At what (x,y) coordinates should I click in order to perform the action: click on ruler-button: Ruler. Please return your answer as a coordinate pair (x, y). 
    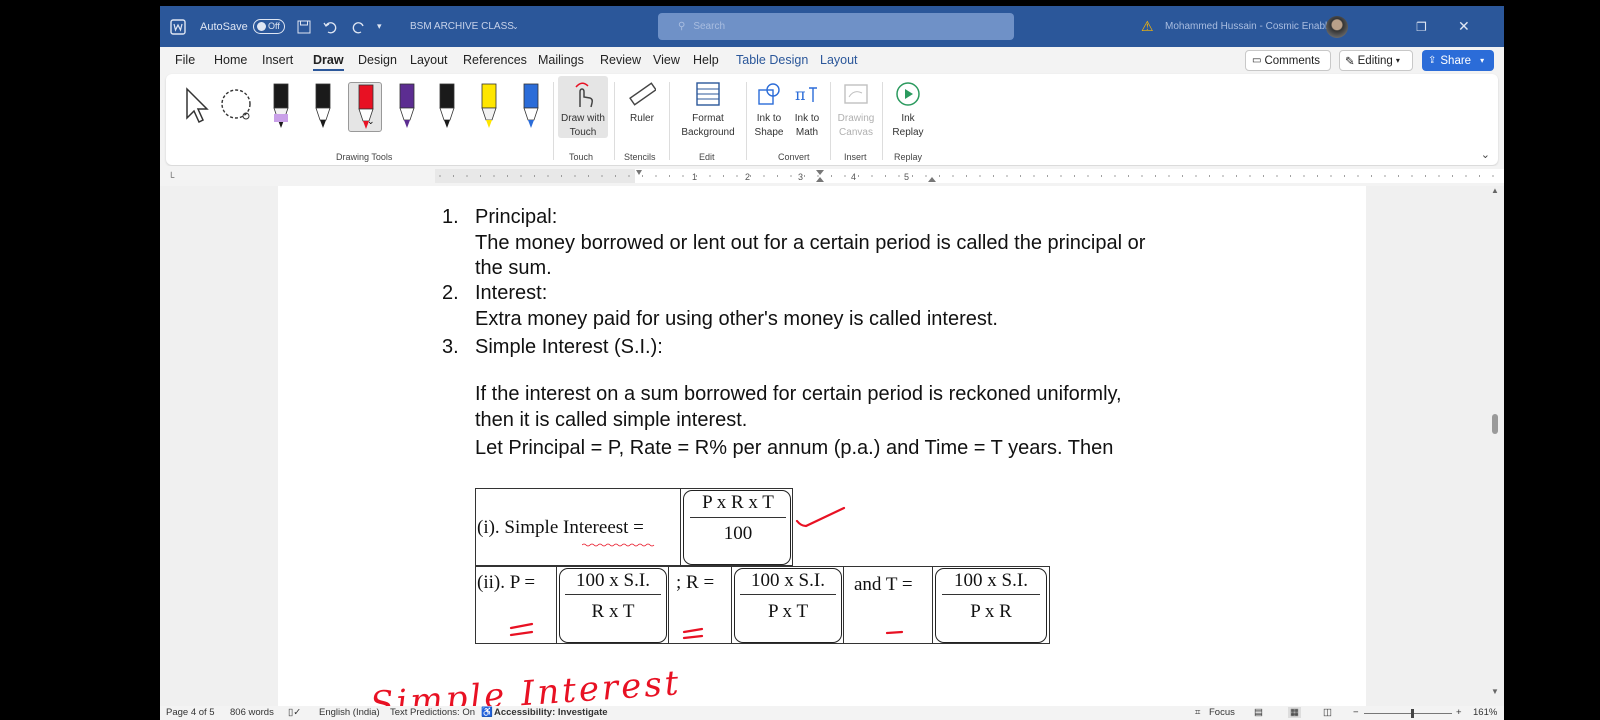
    Looking at the image, I should click on (642, 101).